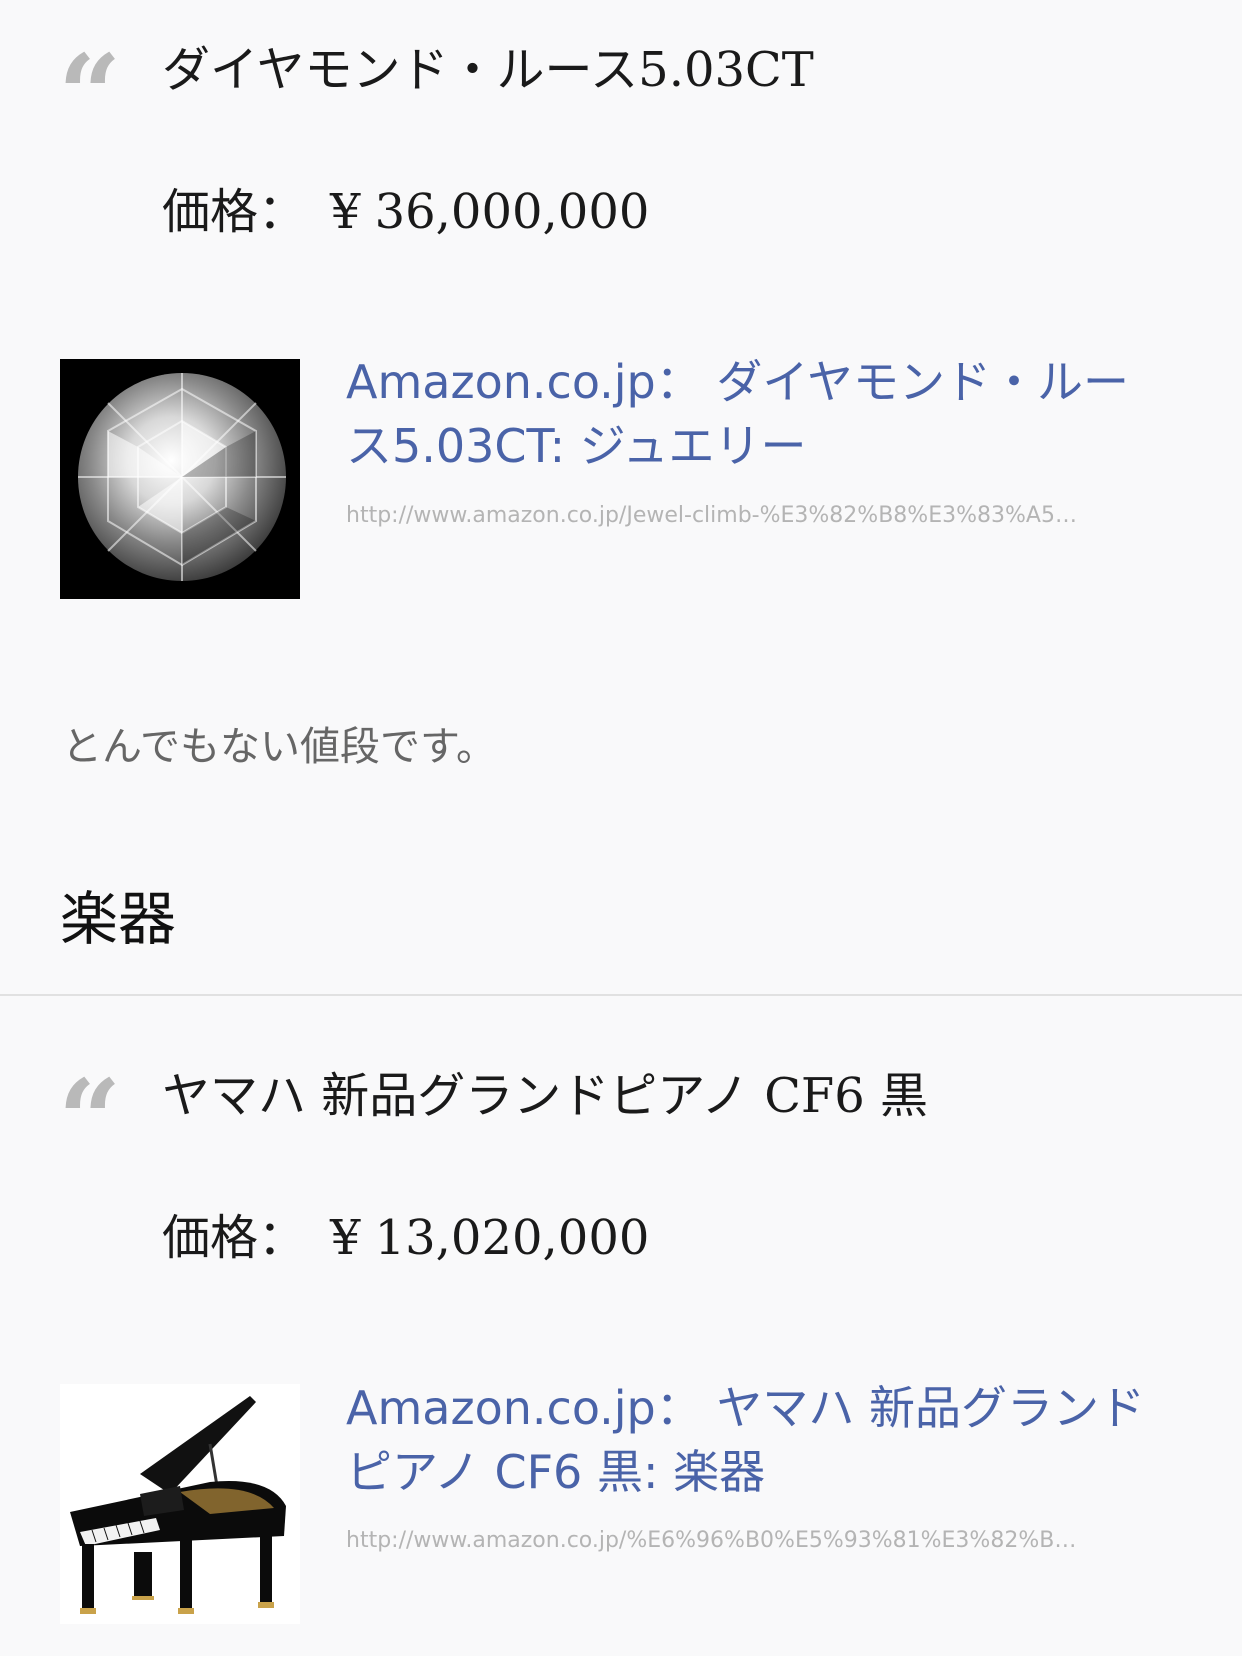 The width and height of the screenshot is (1242, 1656). I want to click on price-line: 価格： ¥36,000,000, so click(405, 212).